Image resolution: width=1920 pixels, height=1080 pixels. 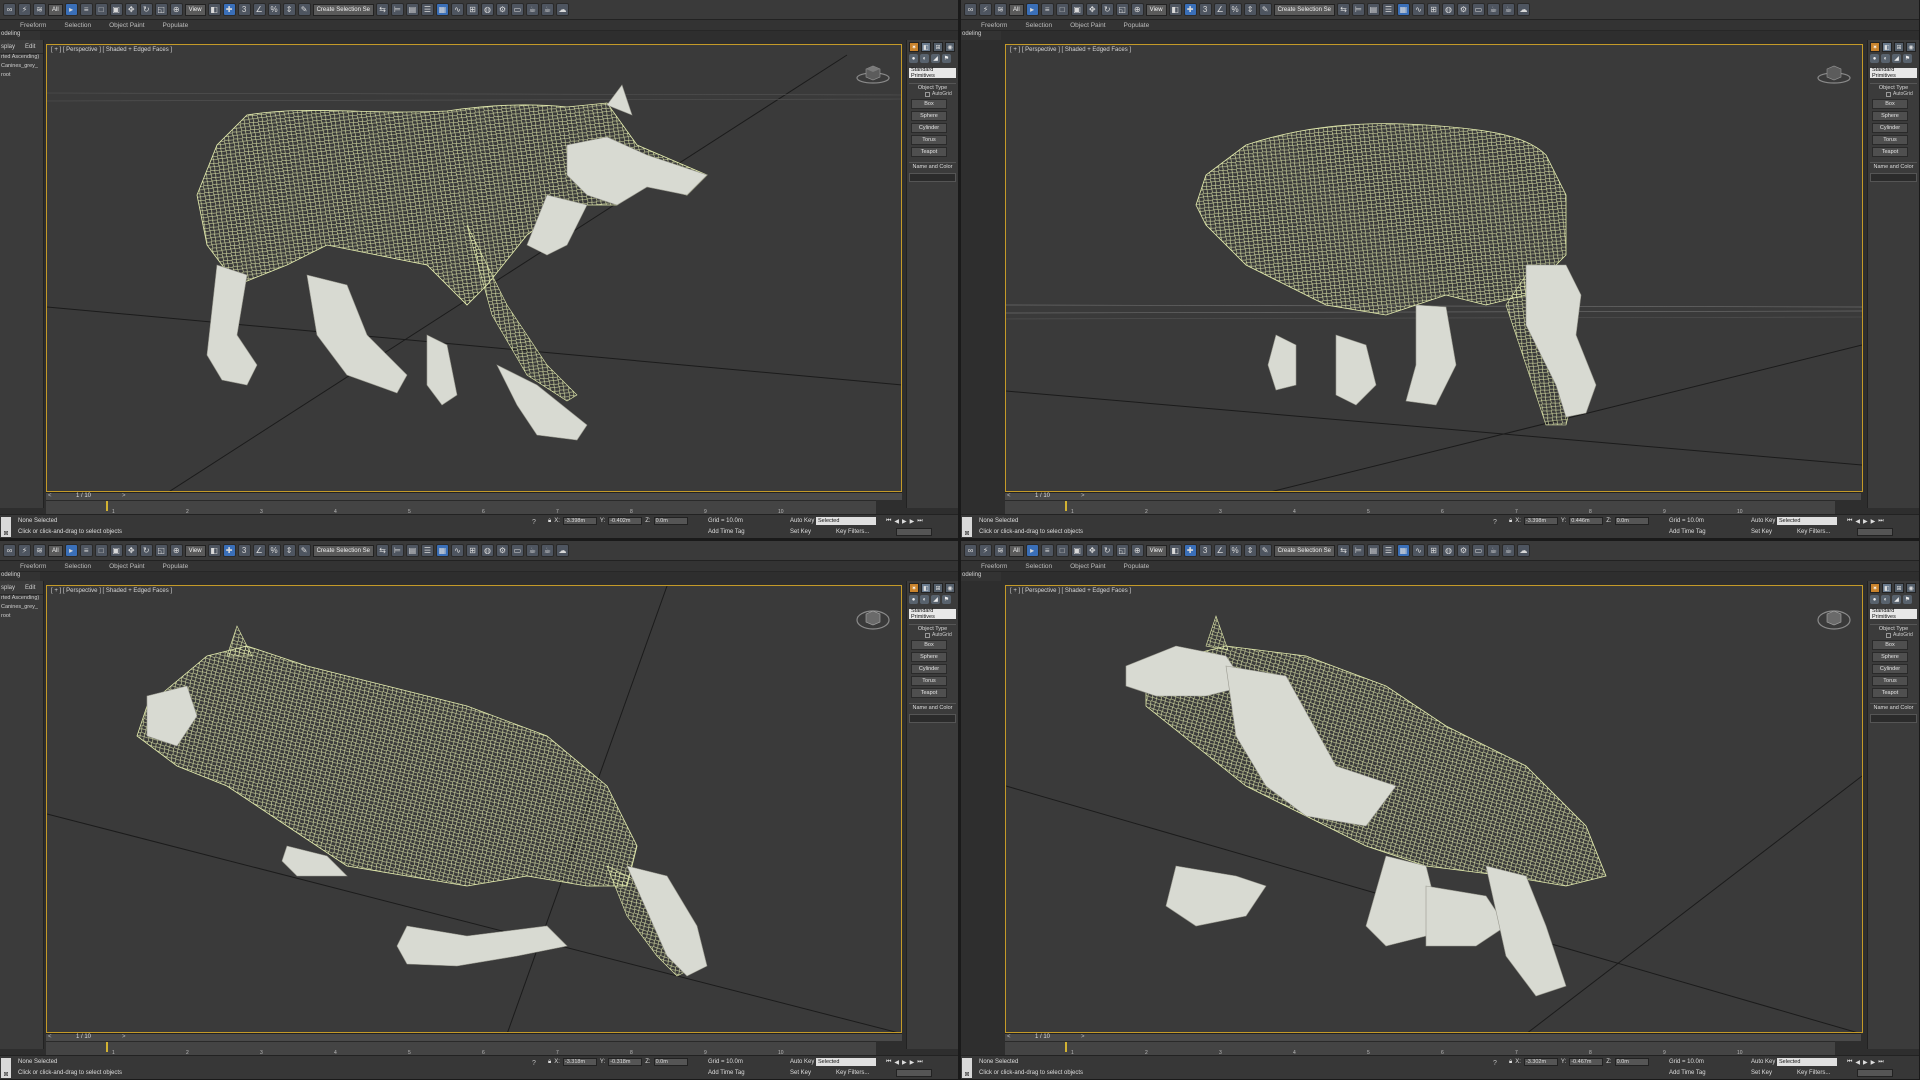 I want to click on select-object-icon: ▸, so click(x=1032, y=550).